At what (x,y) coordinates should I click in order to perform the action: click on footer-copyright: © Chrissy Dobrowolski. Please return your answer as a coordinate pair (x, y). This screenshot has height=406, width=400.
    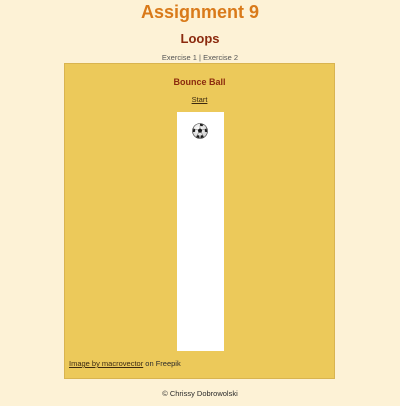
    Looking at the image, I should click on (200, 393).